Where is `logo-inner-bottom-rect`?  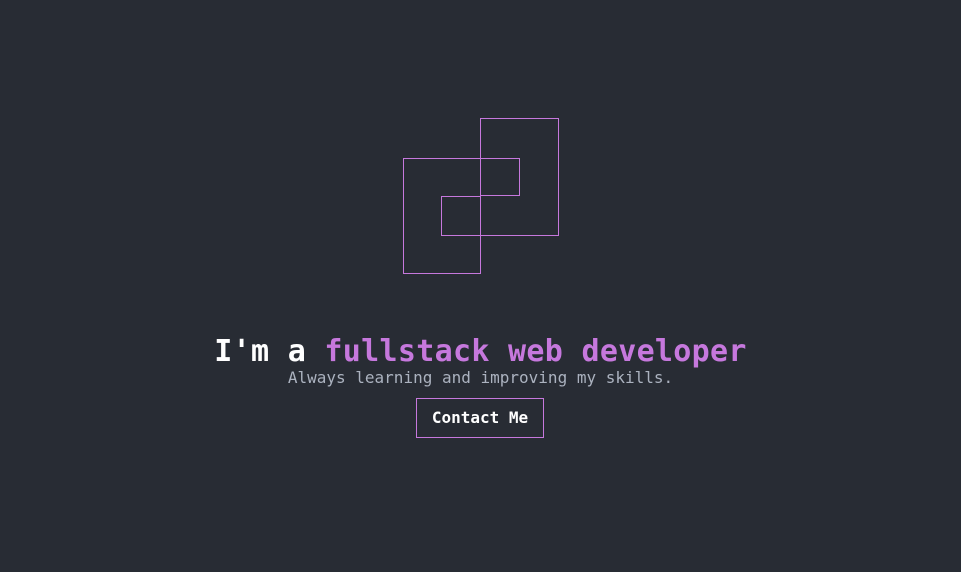
logo-inner-bottom-rect is located at coordinates (461, 216).